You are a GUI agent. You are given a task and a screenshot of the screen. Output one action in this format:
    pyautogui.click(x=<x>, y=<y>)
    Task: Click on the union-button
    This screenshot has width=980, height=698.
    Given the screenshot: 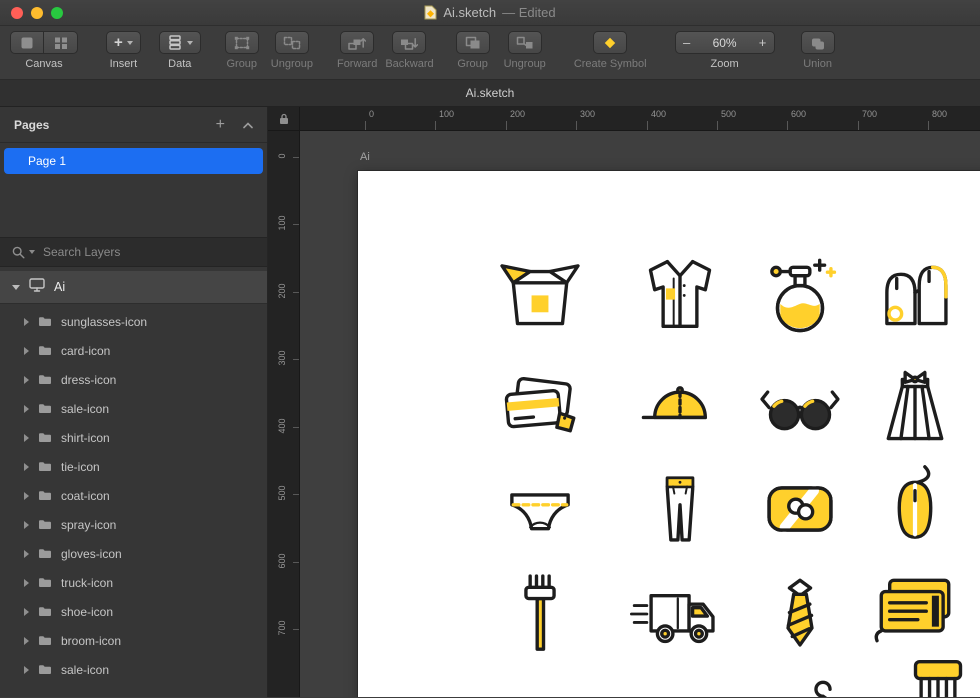 What is the action you would take?
    pyautogui.click(x=817, y=42)
    